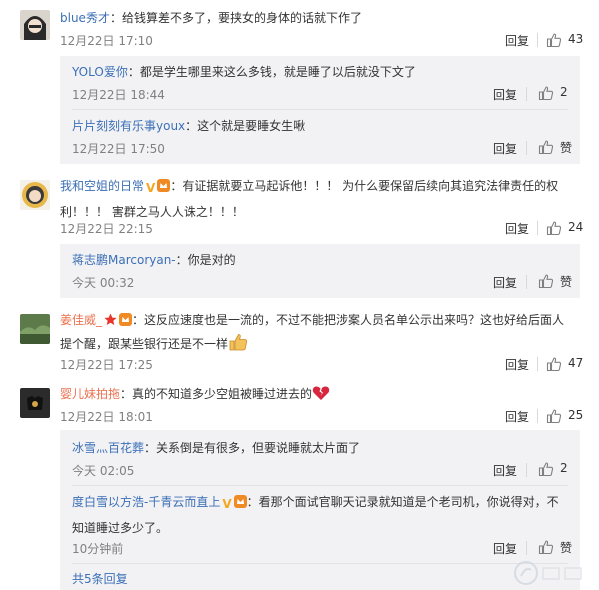 Image resolution: width=599 pixels, height=590 pixels. What do you see at coordinates (299, 366) in the screenshot?
I see `comment-meta: 12月22日 17:25 回复 47` at bounding box center [299, 366].